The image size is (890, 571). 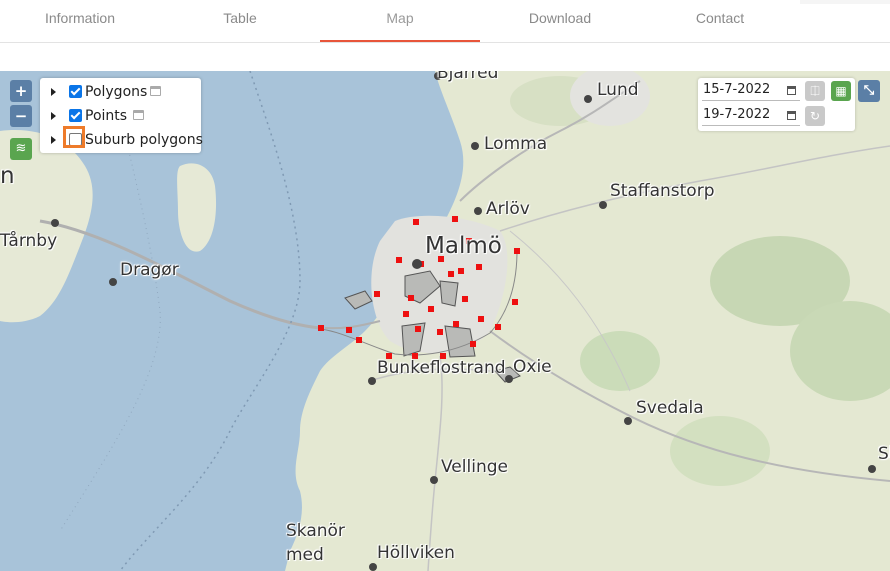 What do you see at coordinates (75, 91) in the screenshot?
I see `polygons-checkbox` at bounding box center [75, 91].